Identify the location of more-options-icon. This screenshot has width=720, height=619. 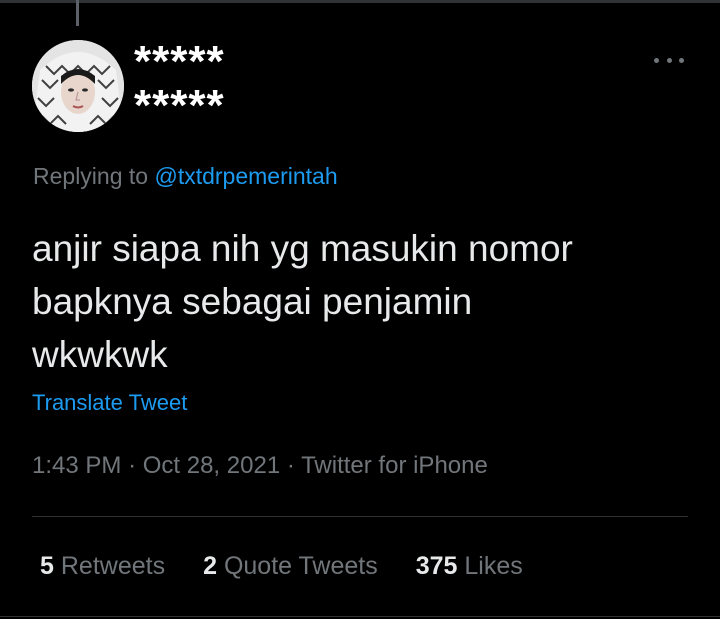
(669, 60).